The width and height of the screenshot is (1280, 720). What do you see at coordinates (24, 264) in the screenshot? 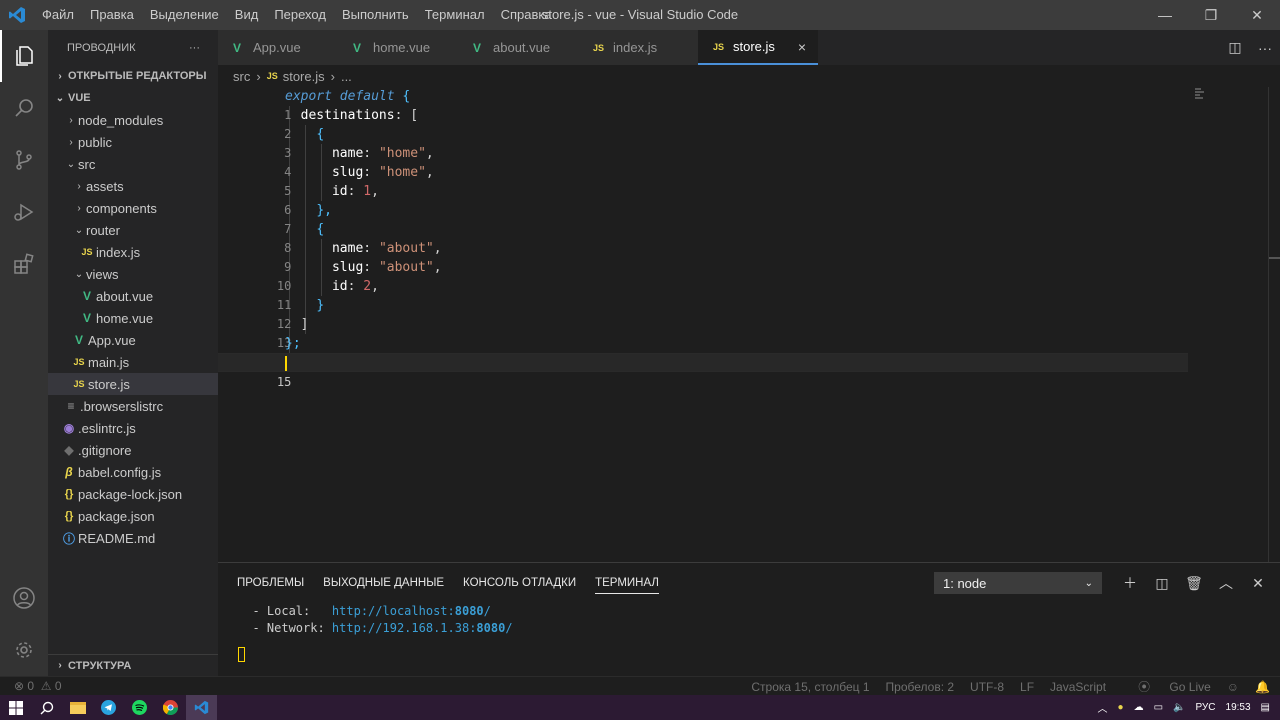
I see `extensions-icon` at bounding box center [24, 264].